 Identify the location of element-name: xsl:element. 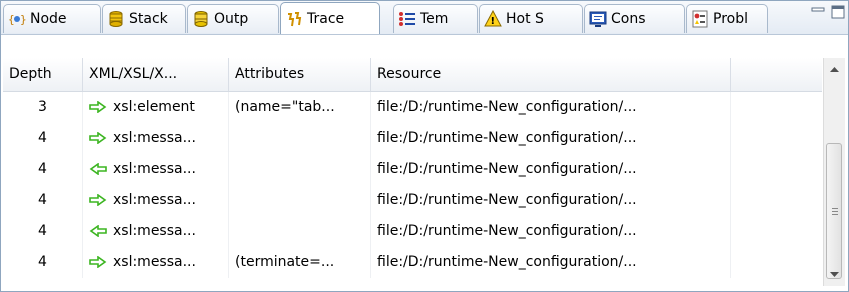
(154, 107).